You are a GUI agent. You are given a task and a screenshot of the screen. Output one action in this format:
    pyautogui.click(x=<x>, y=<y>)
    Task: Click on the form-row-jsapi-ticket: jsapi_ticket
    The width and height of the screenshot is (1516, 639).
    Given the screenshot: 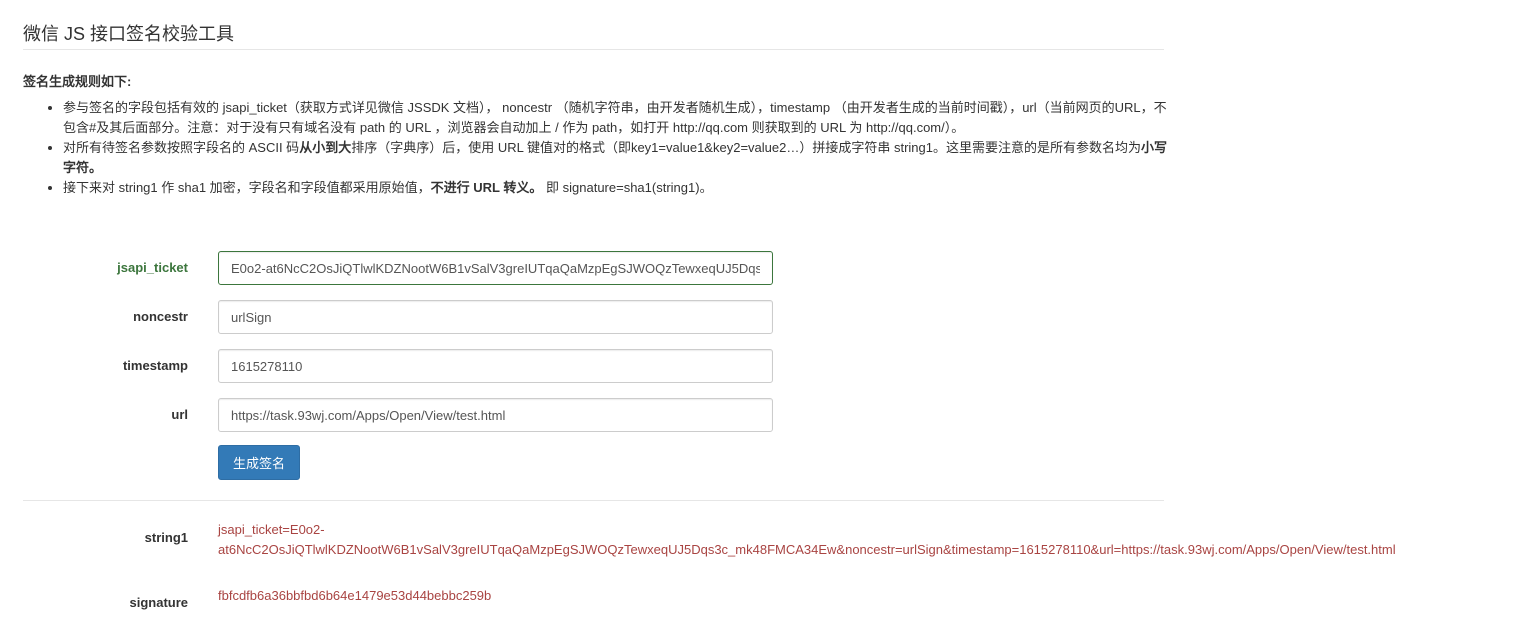 What is the action you would take?
    pyautogui.click(x=390, y=268)
    